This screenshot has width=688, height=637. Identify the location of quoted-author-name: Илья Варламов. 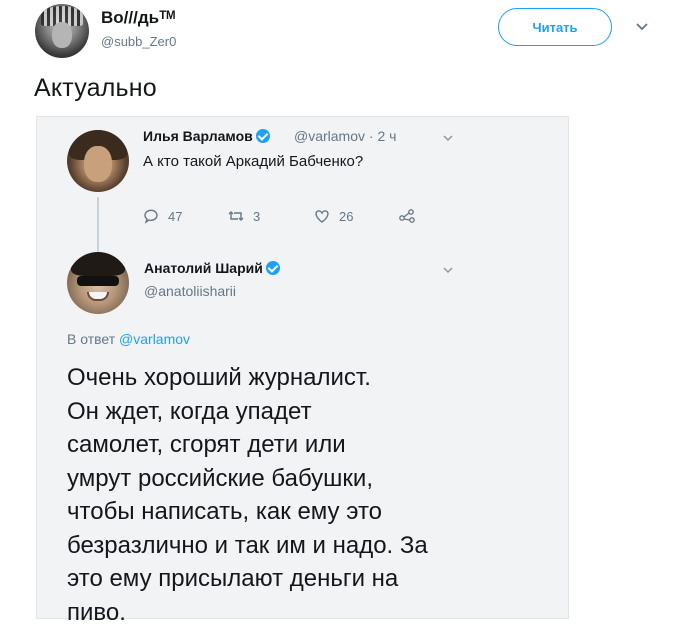
(206, 136).